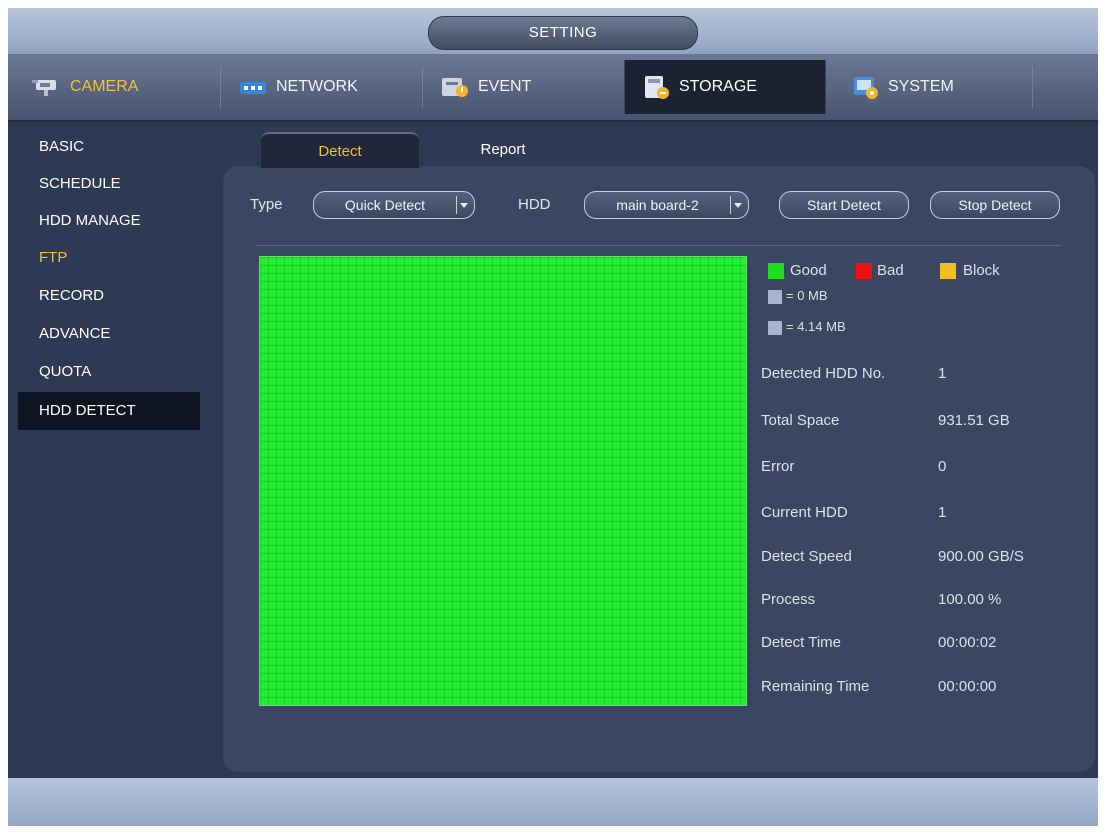 The image size is (1107, 833). Describe the element at coordinates (776, 271) in the screenshot. I see `legend-good-swatch` at that location.